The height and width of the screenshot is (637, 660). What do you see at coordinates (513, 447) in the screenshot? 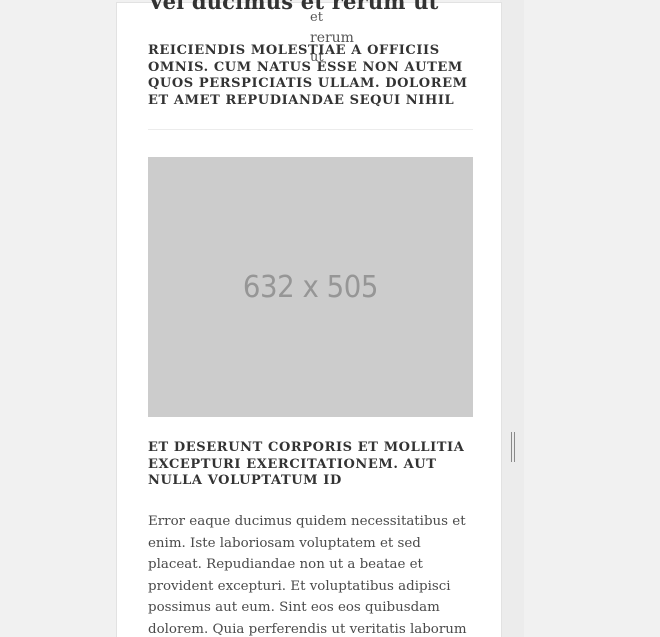
I see `vertical-resize-grip-icon` at bounding box center [513, 447].